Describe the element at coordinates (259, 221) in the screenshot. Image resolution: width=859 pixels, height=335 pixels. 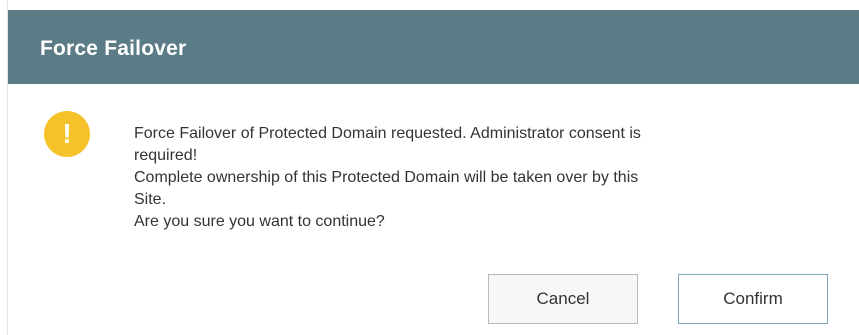
I see `message-line: Are you sure you want to continue?` at that location.